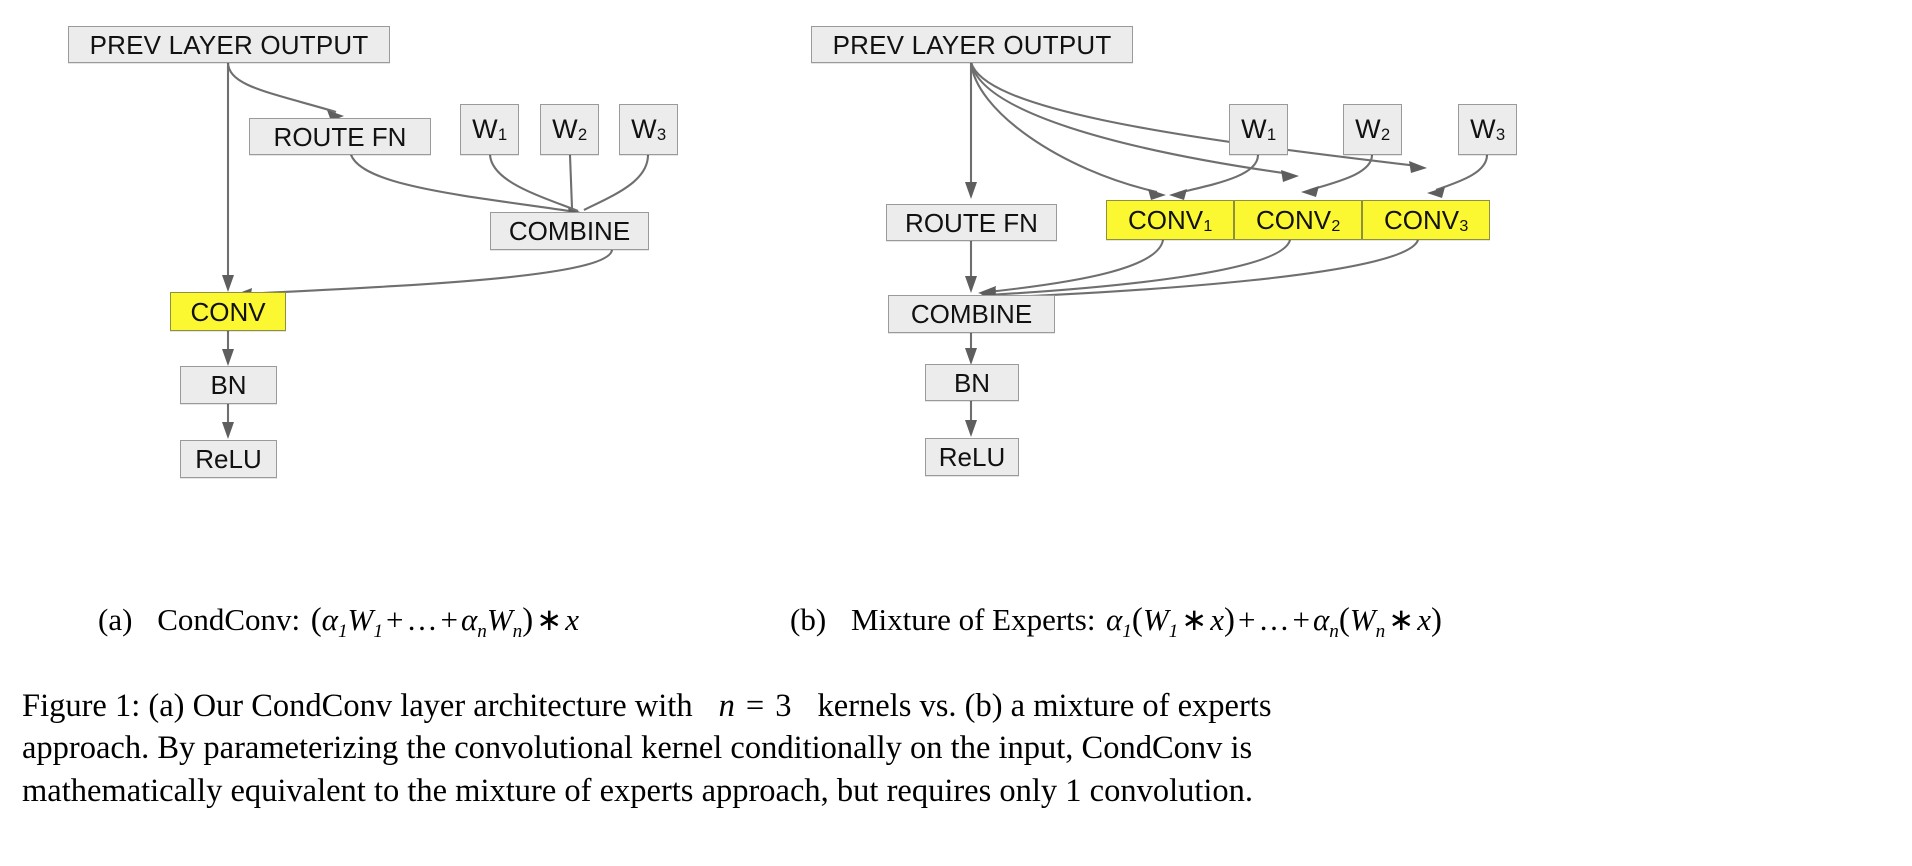  What do you see at coordinates (1337, 175) in the screenshot?
I see `edge-b-w2-conv2` at bounding box center [1337, 175].